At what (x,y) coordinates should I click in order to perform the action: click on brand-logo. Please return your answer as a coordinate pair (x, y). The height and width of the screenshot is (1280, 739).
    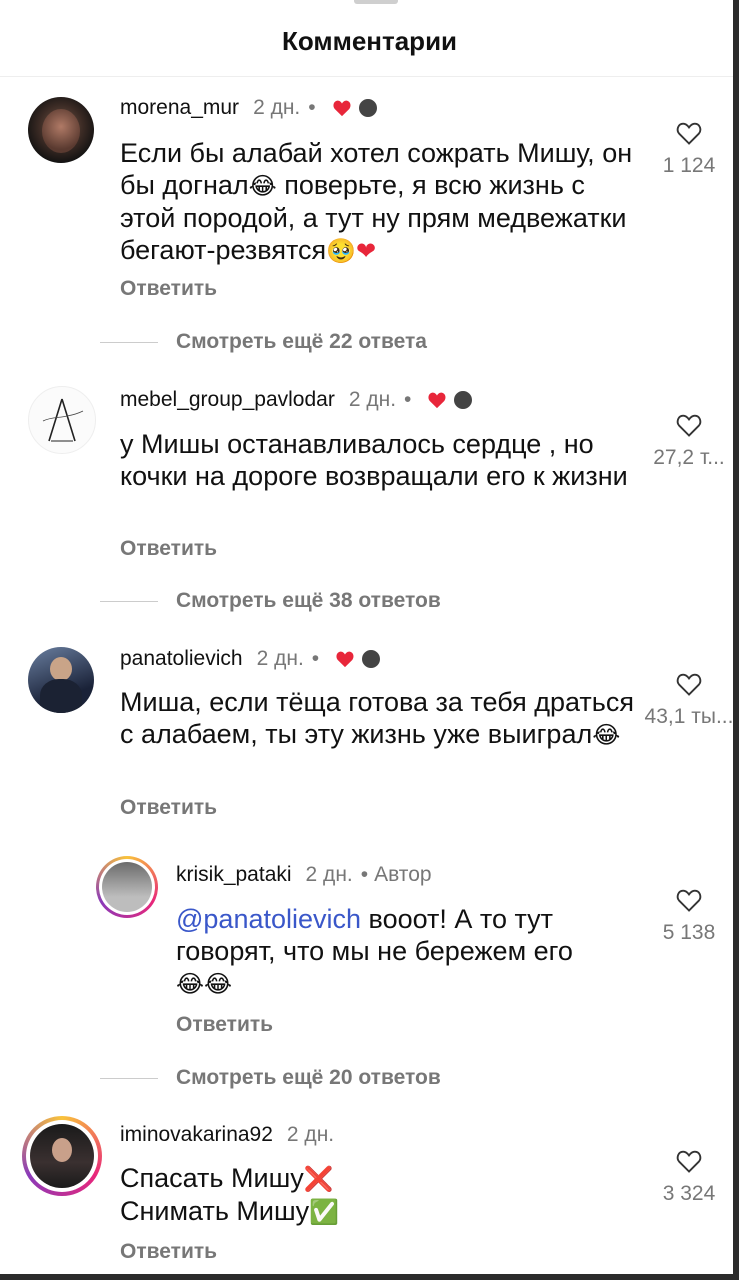
    Looking at the image, I should click on (63, 420).